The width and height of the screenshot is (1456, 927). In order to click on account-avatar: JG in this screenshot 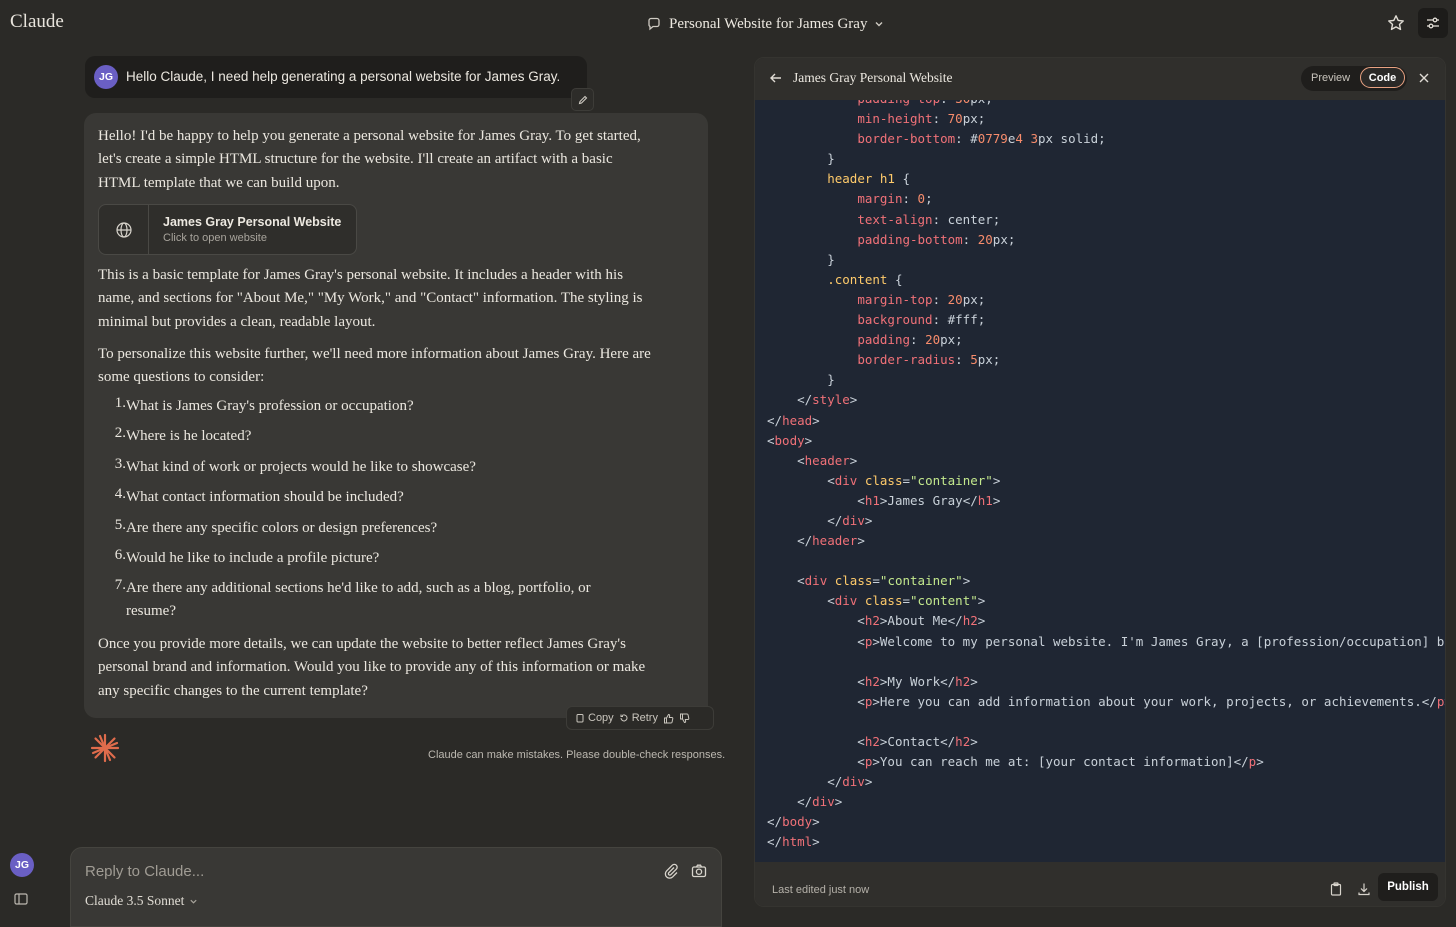, I will do `click(22, 865)`.